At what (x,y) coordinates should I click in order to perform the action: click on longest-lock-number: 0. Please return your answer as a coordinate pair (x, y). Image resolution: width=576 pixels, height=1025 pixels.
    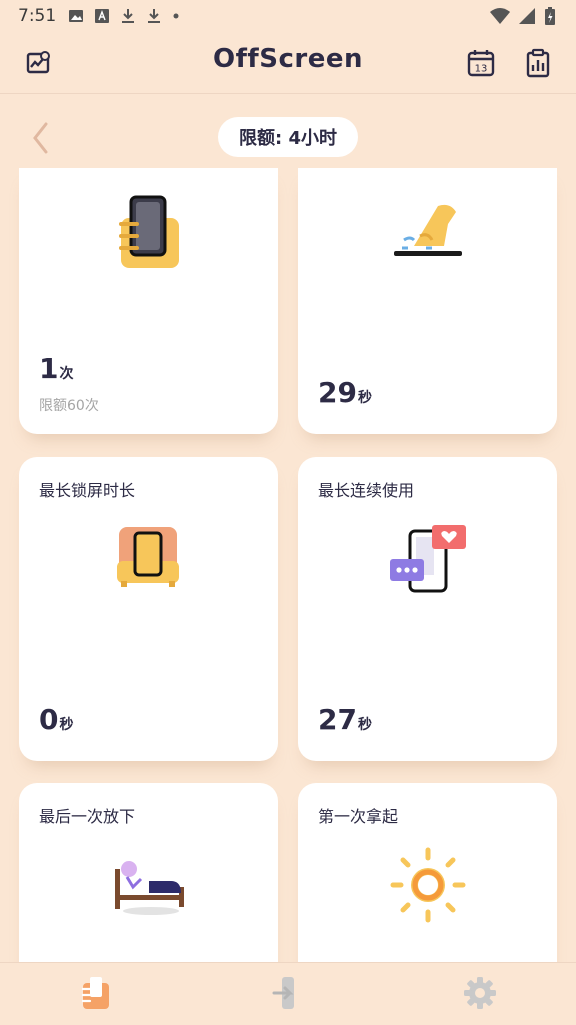
    Looking at the image, I should click on (49, 719).